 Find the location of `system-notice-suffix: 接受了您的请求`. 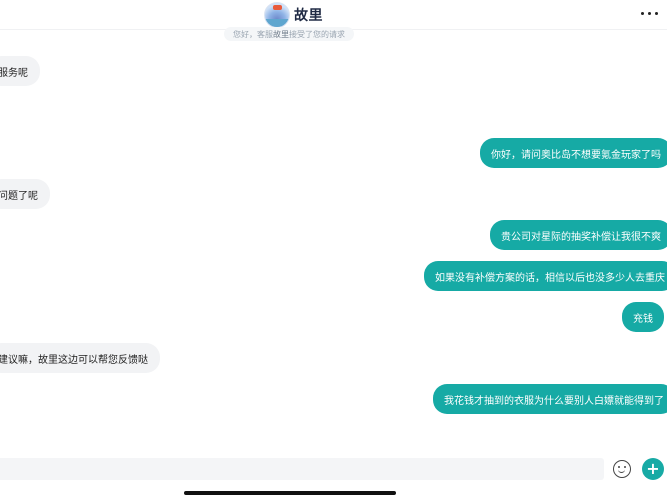

system-notice-suffix: 接受了您的请求 is located at coordinates (317, 34).